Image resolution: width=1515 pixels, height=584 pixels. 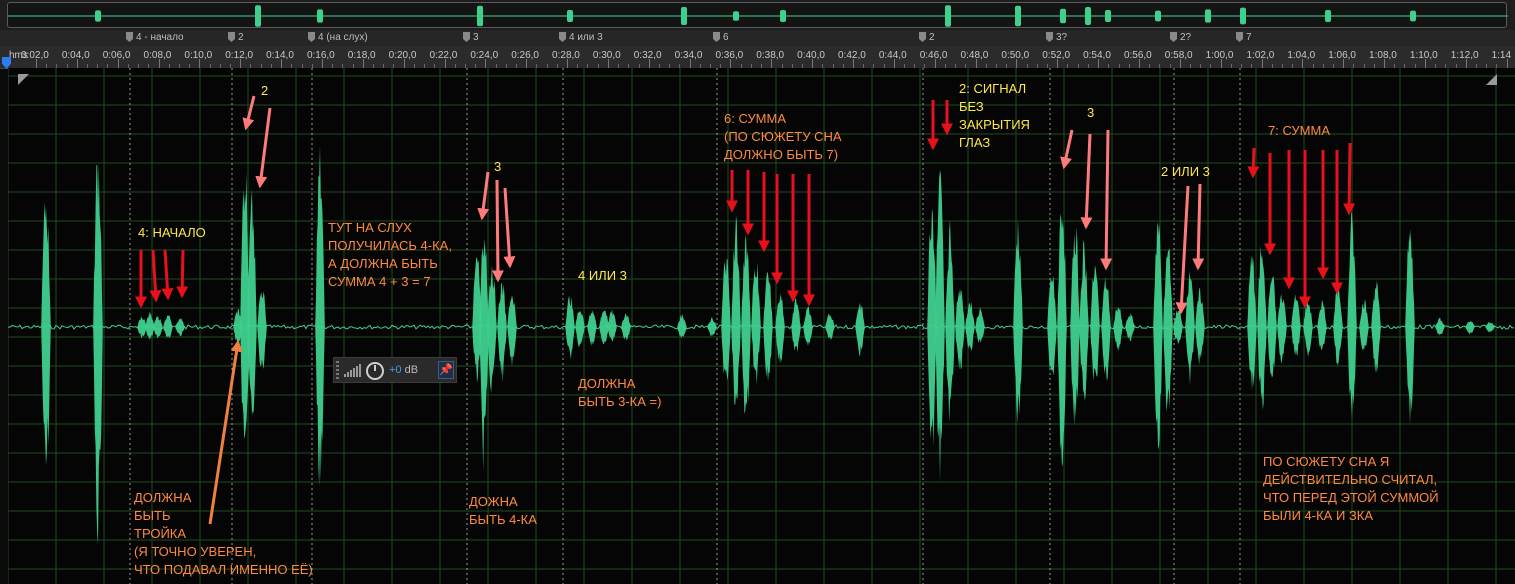 I want to click on ruler-tick-label: 0:14,0, so click(x=280, y=55).